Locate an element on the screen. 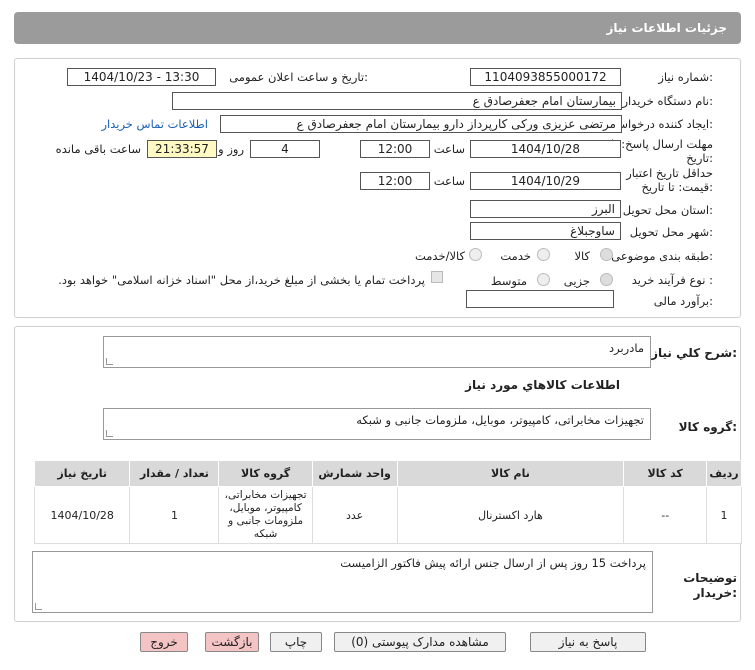 This screenshot has height=670, width=755. cell-row: 1 is located at coordinates (724, 515).